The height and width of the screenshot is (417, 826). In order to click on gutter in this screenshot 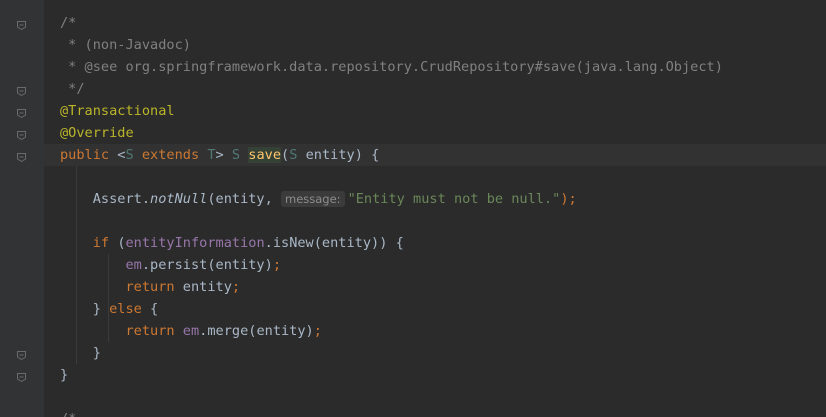, I will do `click(22, 208)`.